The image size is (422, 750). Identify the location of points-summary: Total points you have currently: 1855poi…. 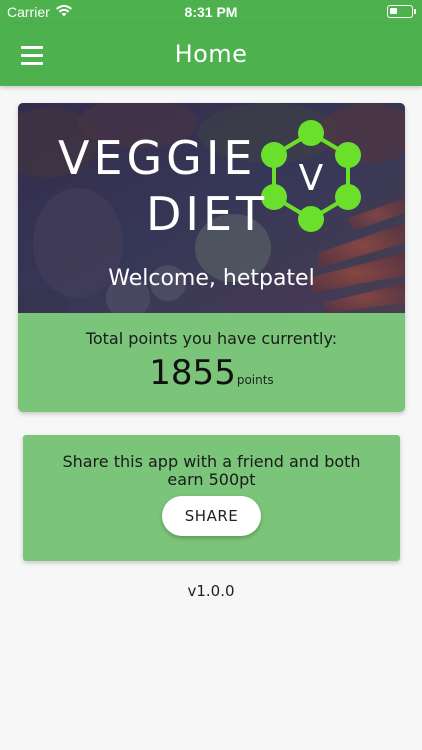
(211, 362).